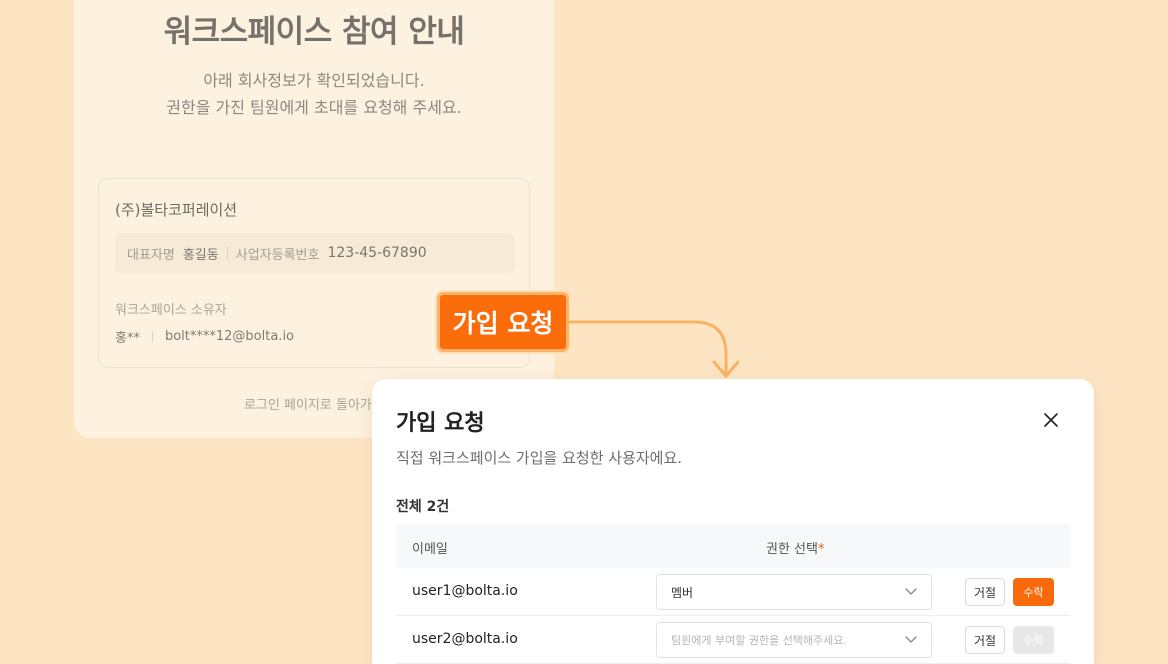  I want to click on table-row: user1@bolta.io 멤버 거절 수락, so click(733, 592).